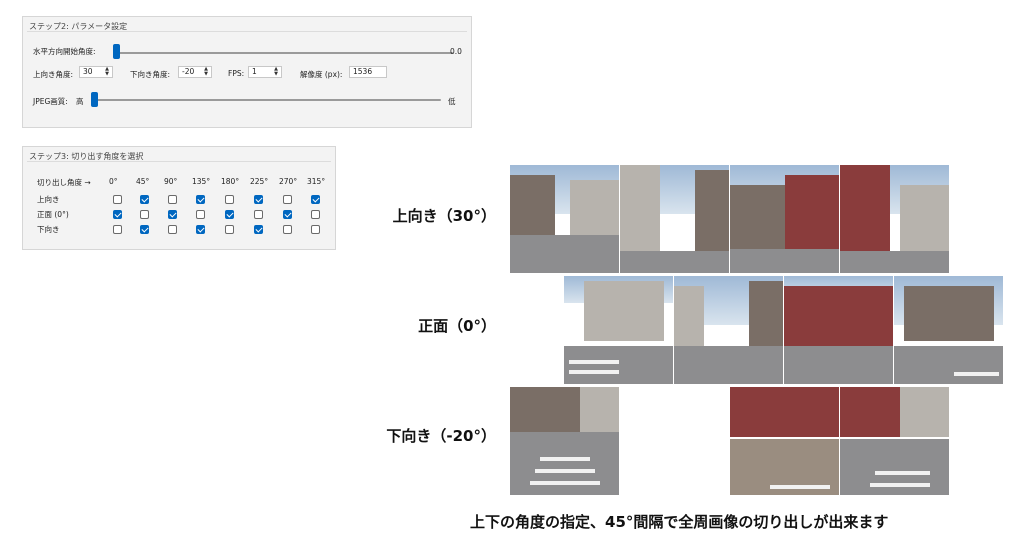  Describe the element at coordinates (265, 72) in the screenshot. I see `fps-spinbox: 1 ▲ ▼` at that location.